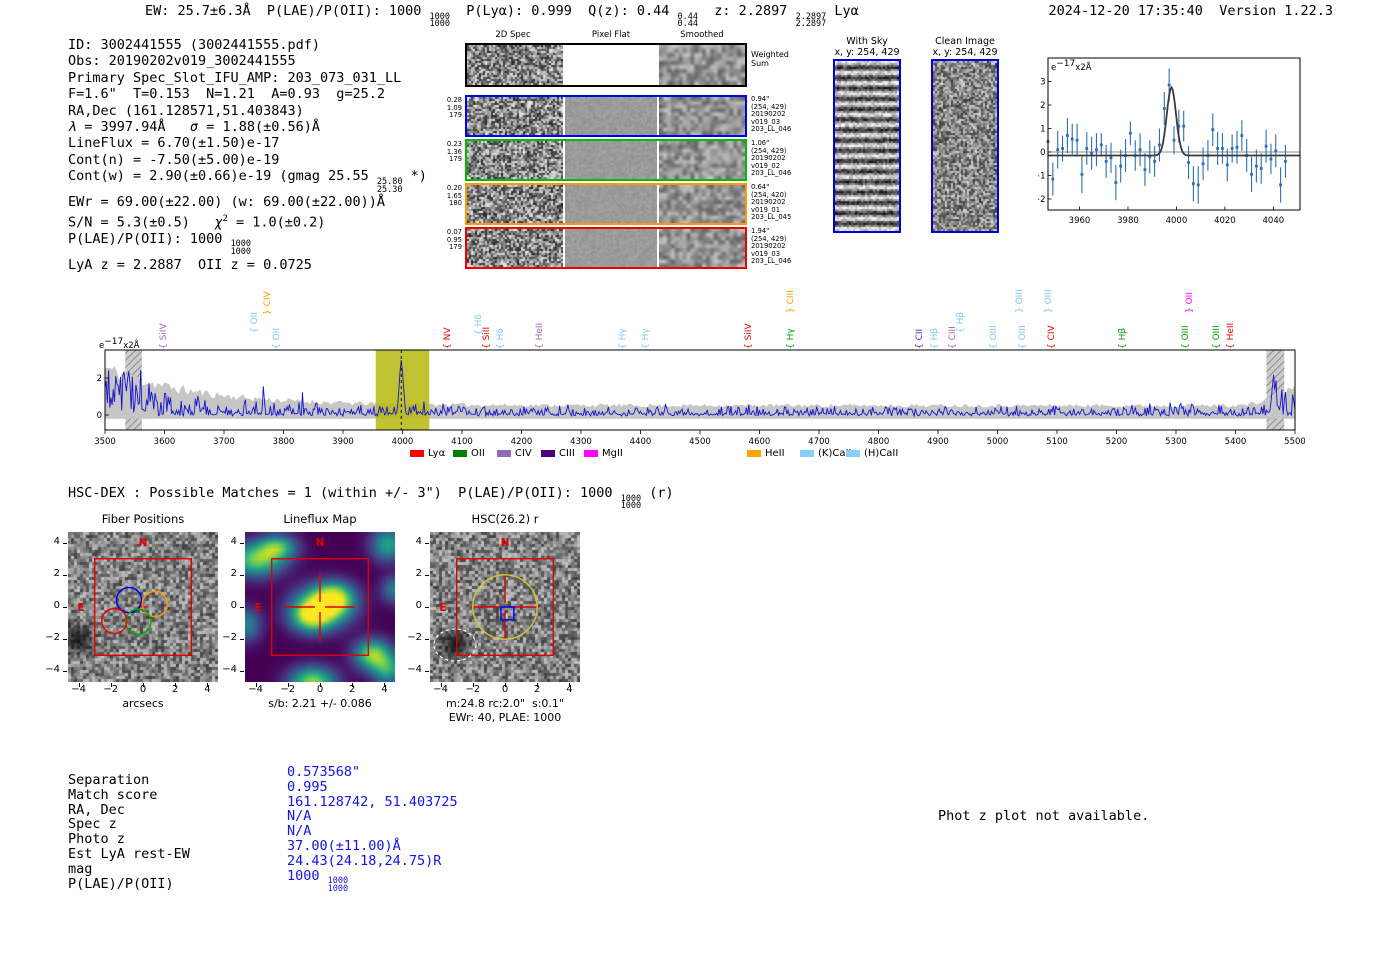 This screenshot has width=1400, height=953. I want to click on legend-label: CIV, so click(523, 453).